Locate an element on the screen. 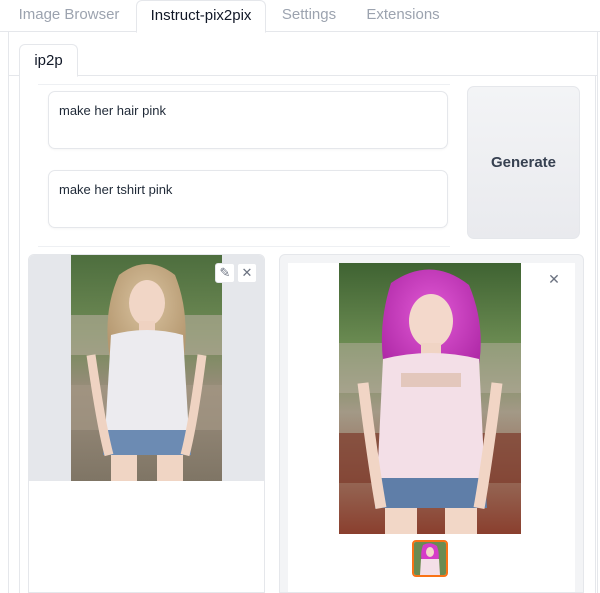  generate-button: Generate is located at coordinates (523, 162).